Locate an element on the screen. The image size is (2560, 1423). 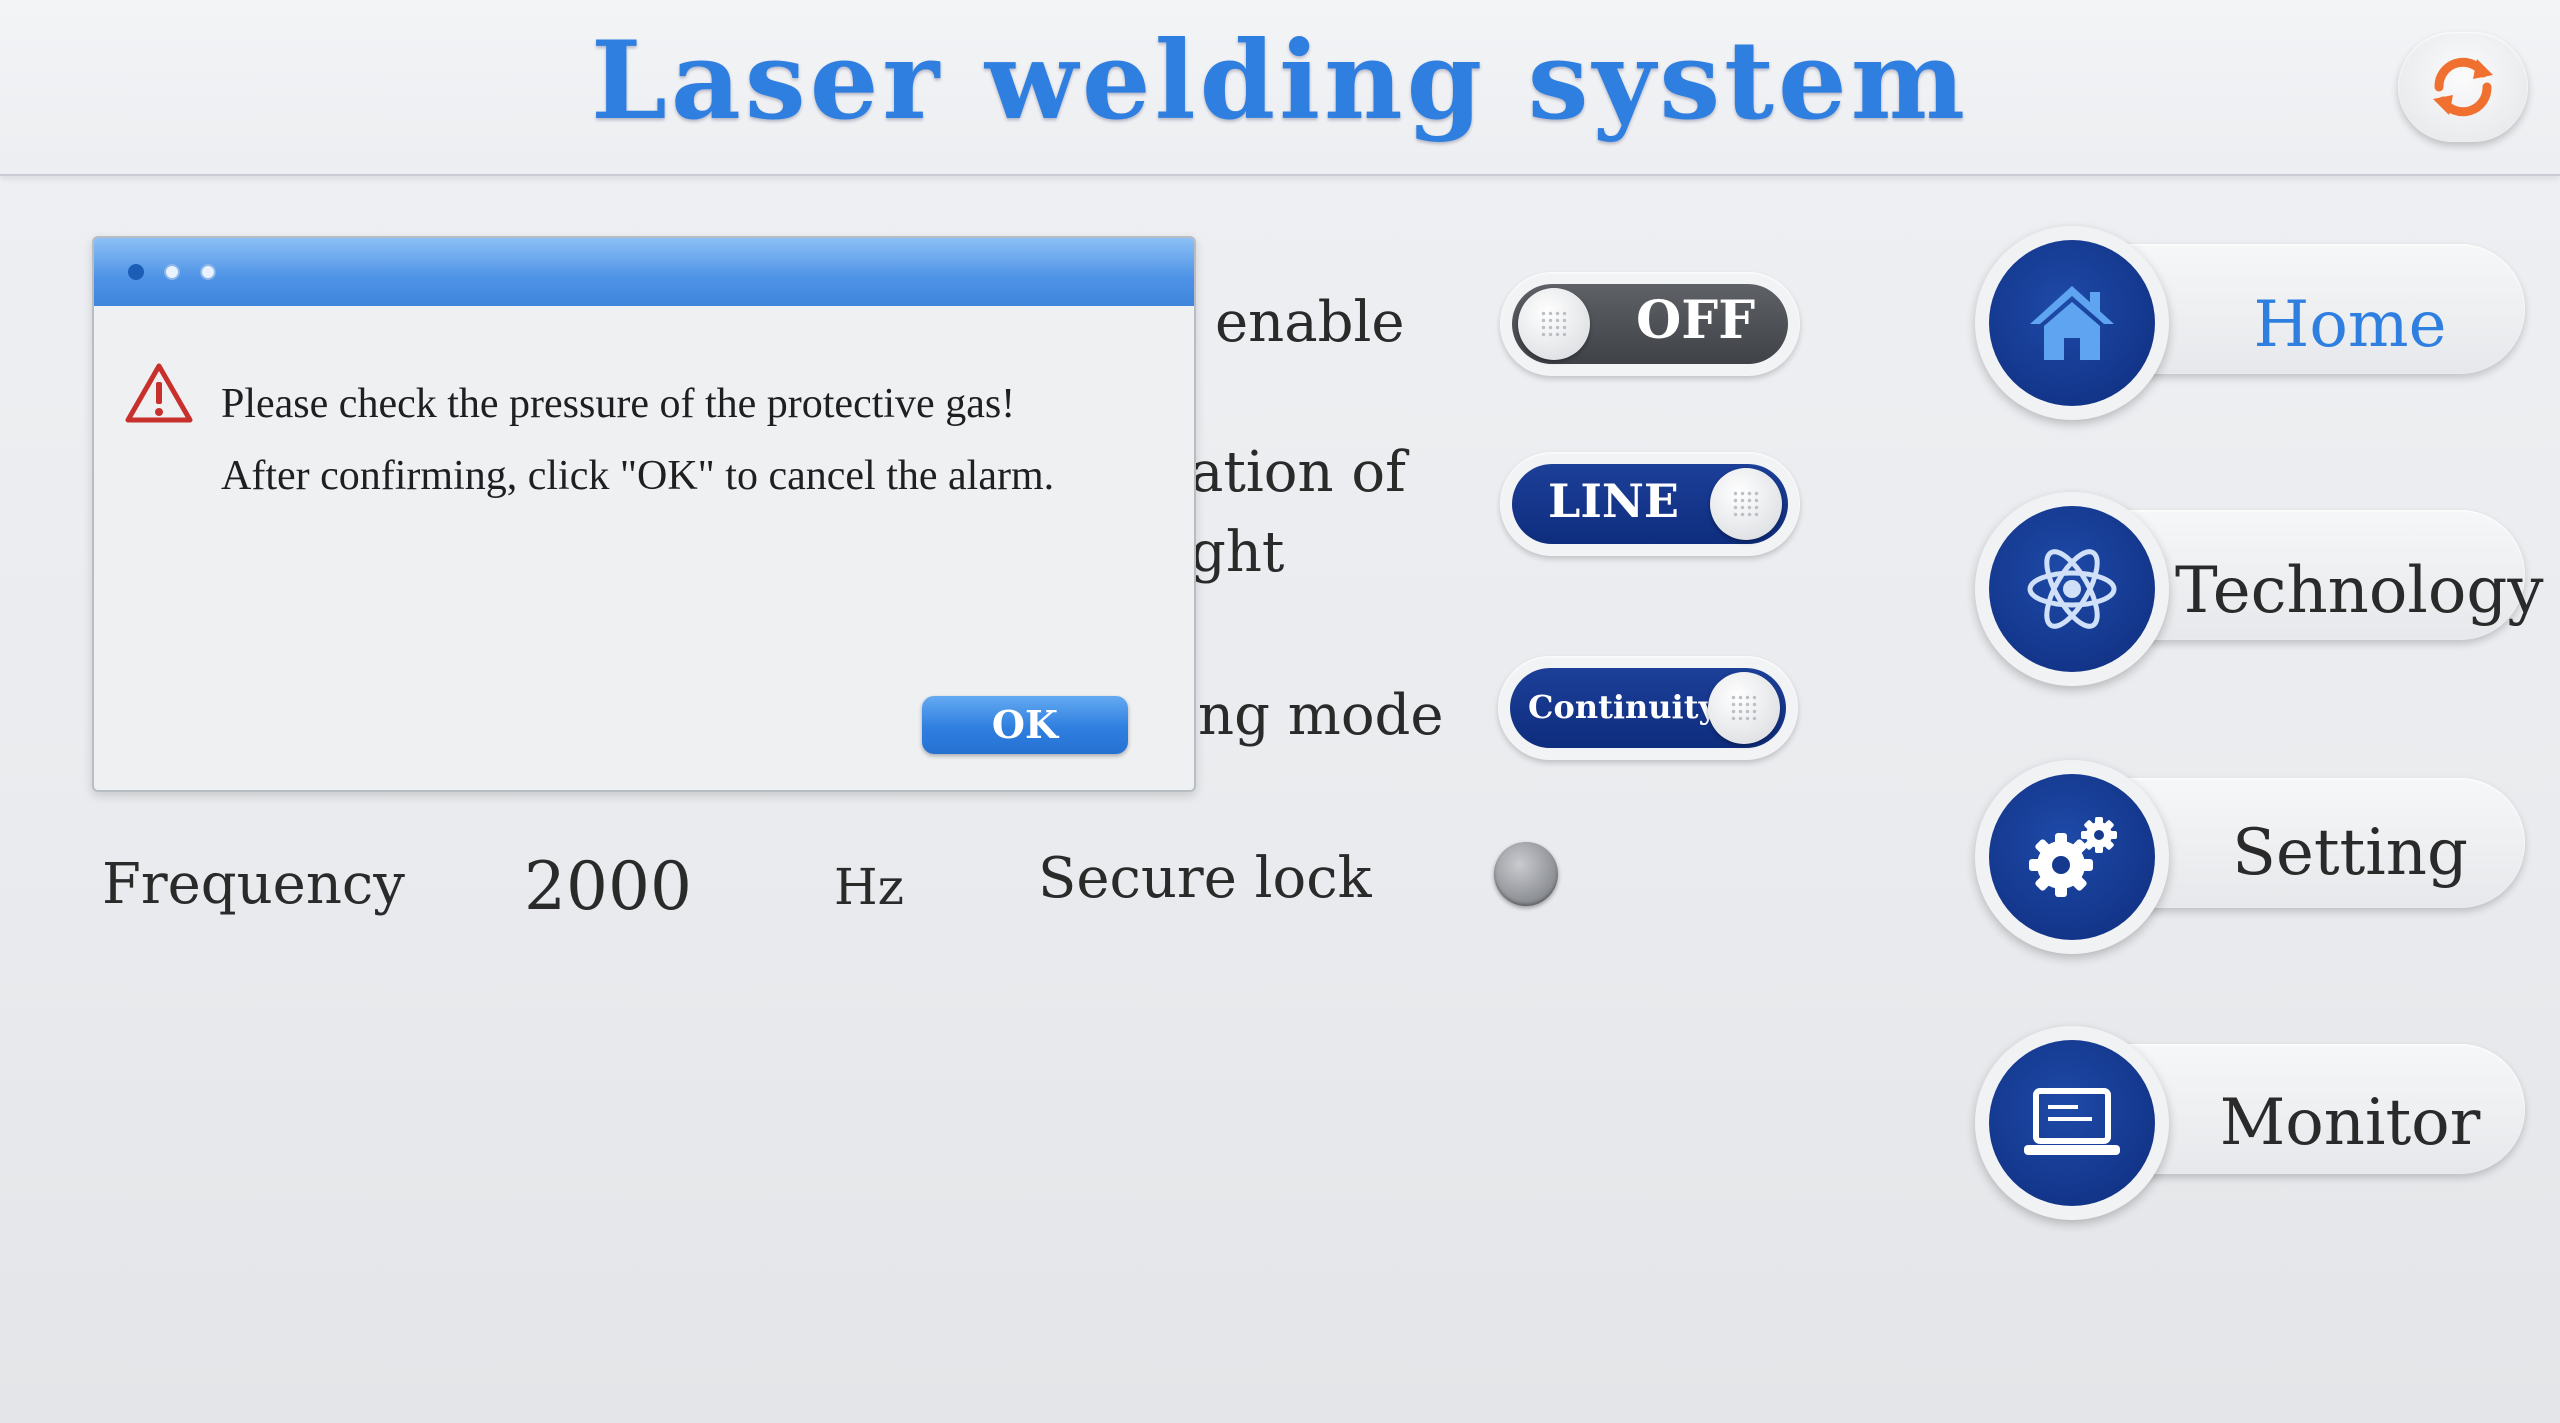
gears-icon is located at coordinates (2073, 857).